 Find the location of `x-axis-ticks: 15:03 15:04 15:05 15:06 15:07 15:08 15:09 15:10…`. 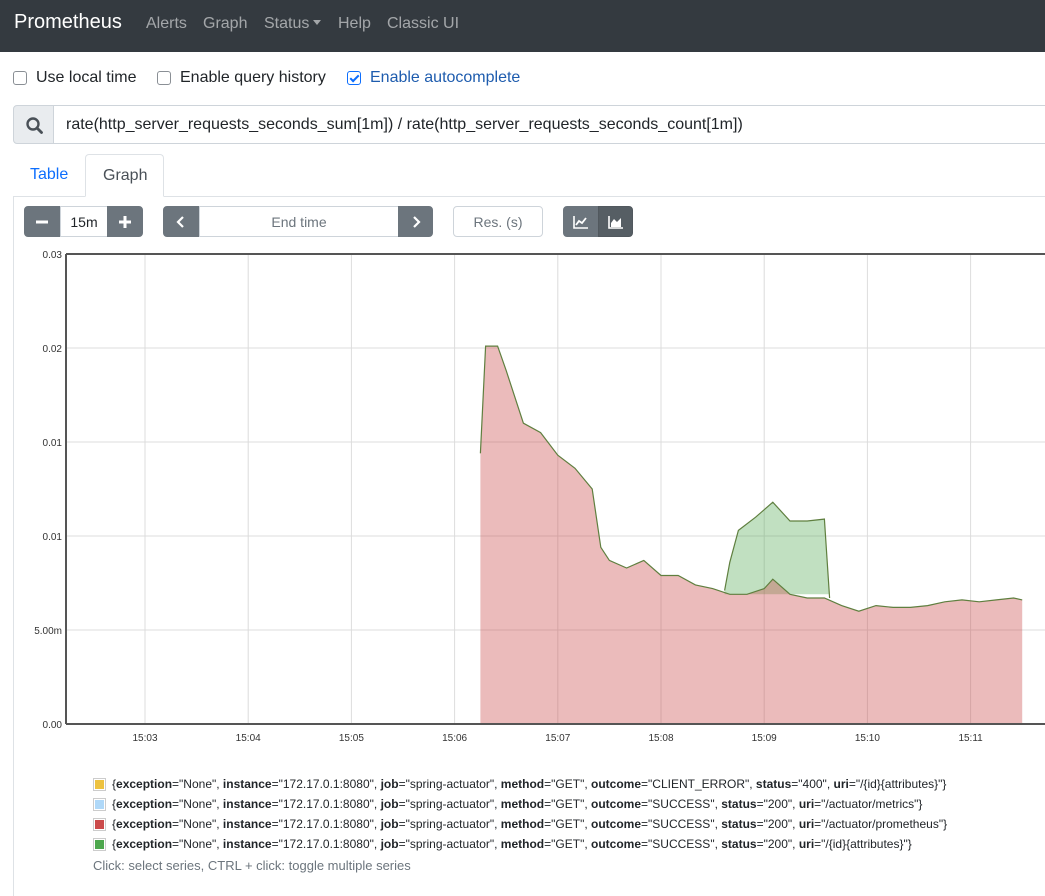

x-axis-ticks: 15:03 15:04 15:05 15:06 15:07 15:08 15:09 15:10… is located at coordinates (557, 738).